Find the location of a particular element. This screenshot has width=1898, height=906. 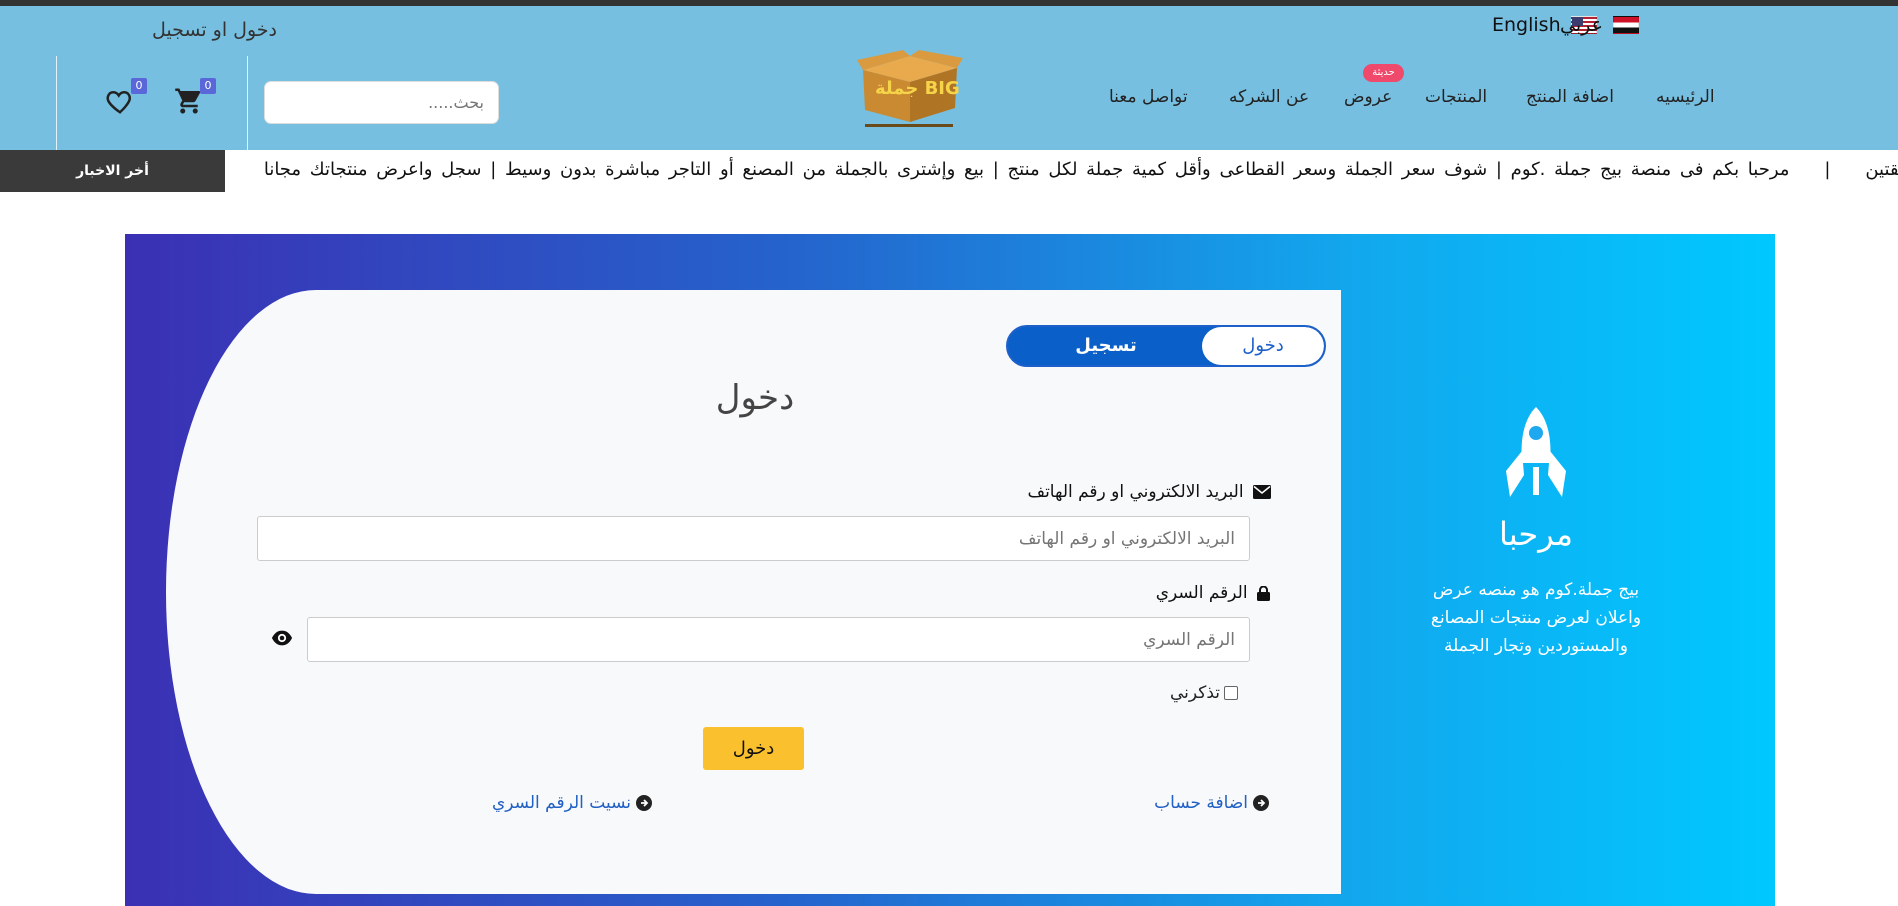

add-account-link: اضافة حساب is located at coordinates (1211, 803).